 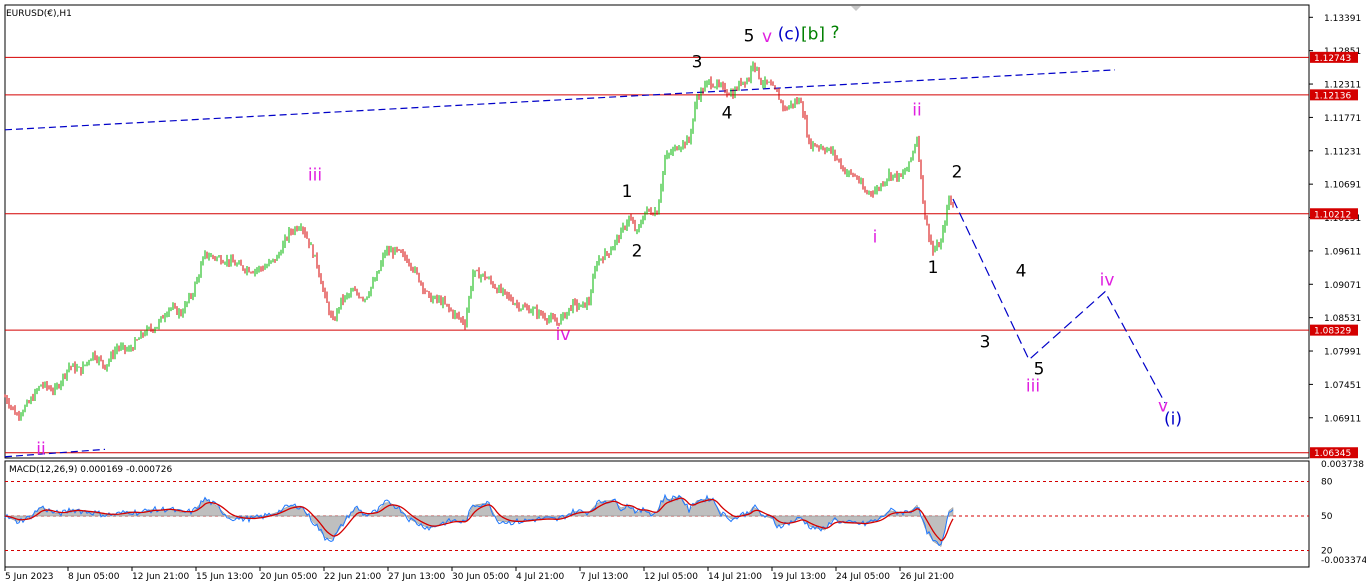 What do you see at coordinates (90, 470) in the screenshot?
I see `macd-label: MACD(12,26,9) 0.000169 -0.000726` at bounding box center [90, 470].